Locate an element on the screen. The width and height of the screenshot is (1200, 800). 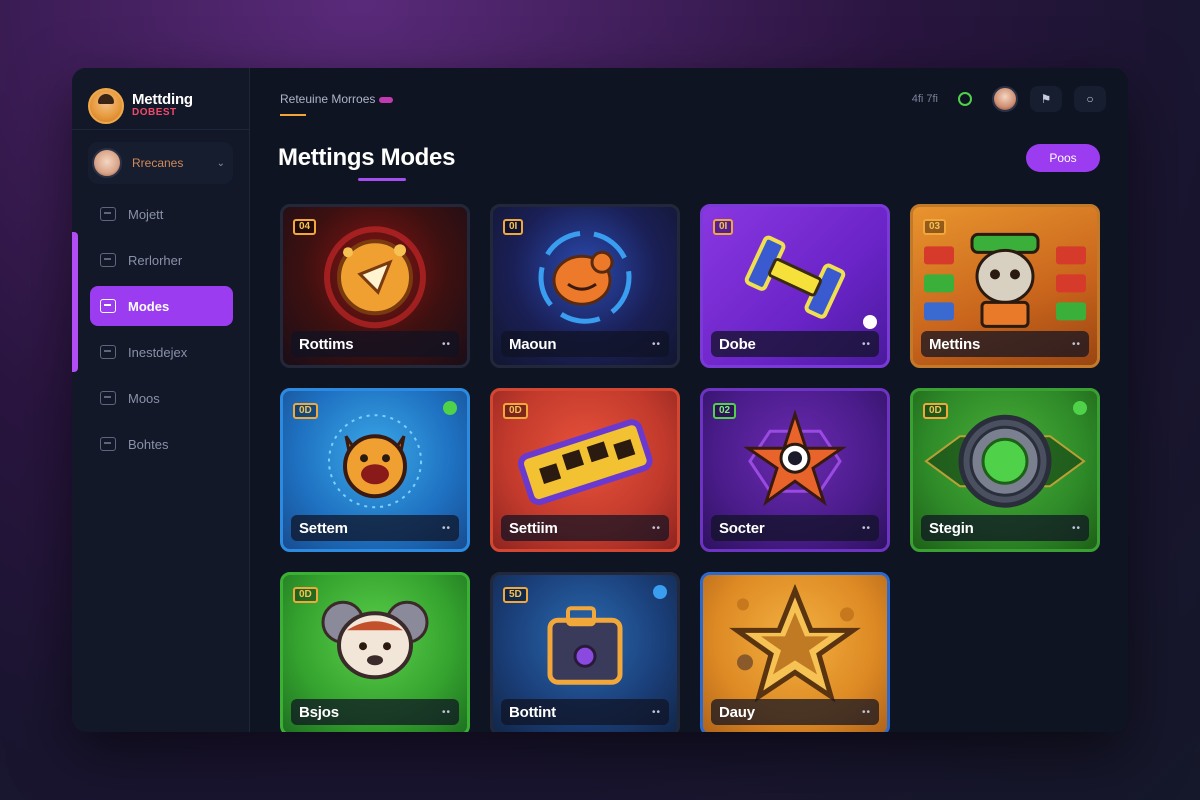
primary-action-button: Poos is located at coordinates (1063, 158).